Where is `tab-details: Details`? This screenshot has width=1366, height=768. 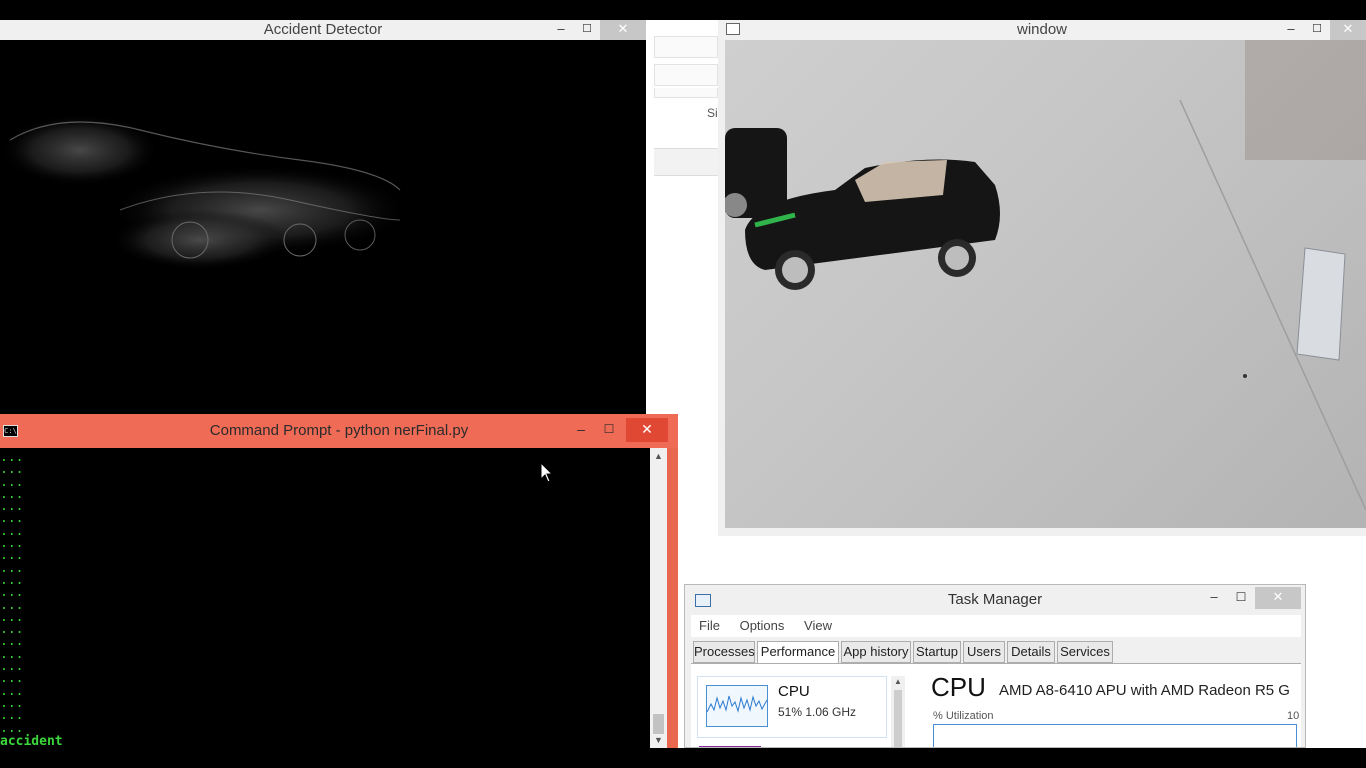 tab-details: Details is located at coordinates (1031, 652).